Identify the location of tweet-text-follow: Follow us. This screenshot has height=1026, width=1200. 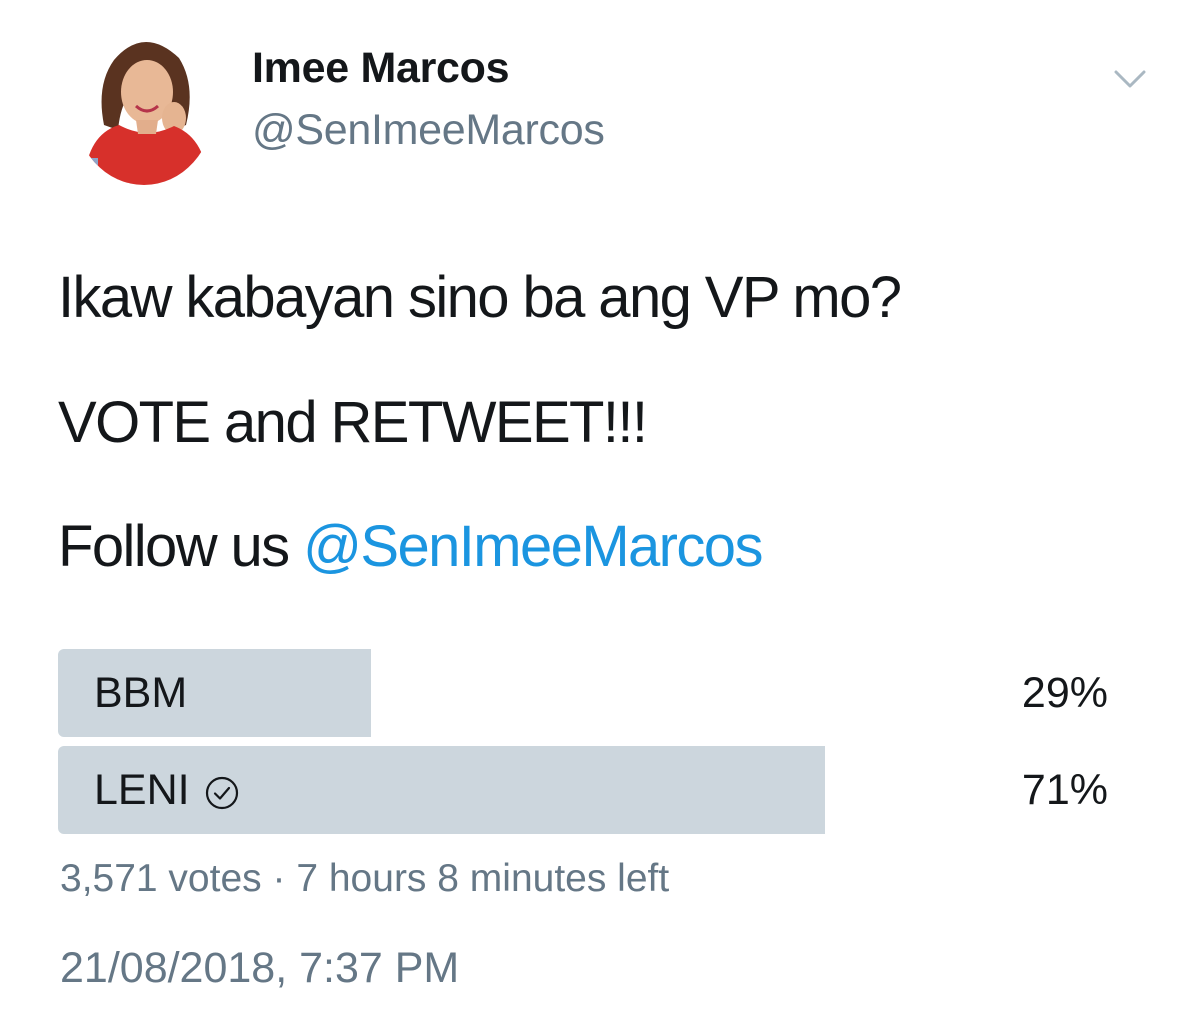
(181, 546).